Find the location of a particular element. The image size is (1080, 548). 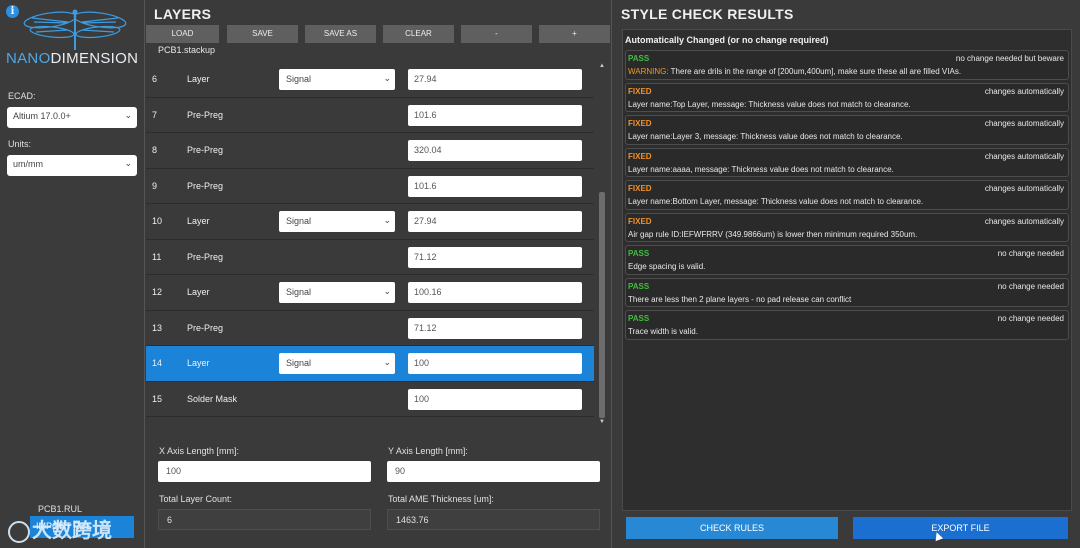

ecad-select: Altium 17.0.0+ ⌄ is located at coordinates (72, 117).